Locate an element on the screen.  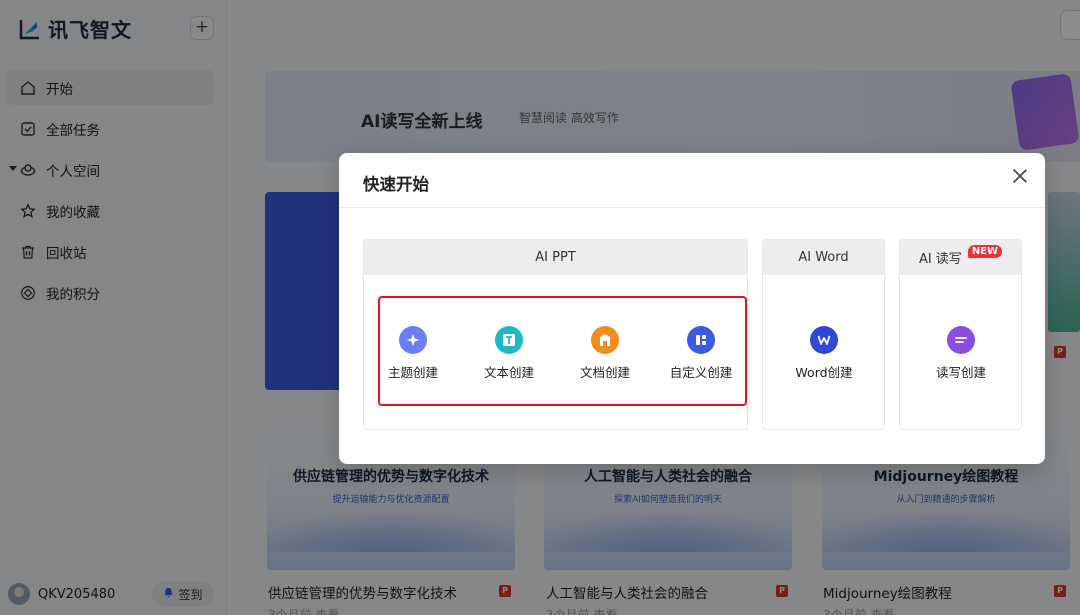
panel-header: AI PPT is located at coordinates (555, 257).